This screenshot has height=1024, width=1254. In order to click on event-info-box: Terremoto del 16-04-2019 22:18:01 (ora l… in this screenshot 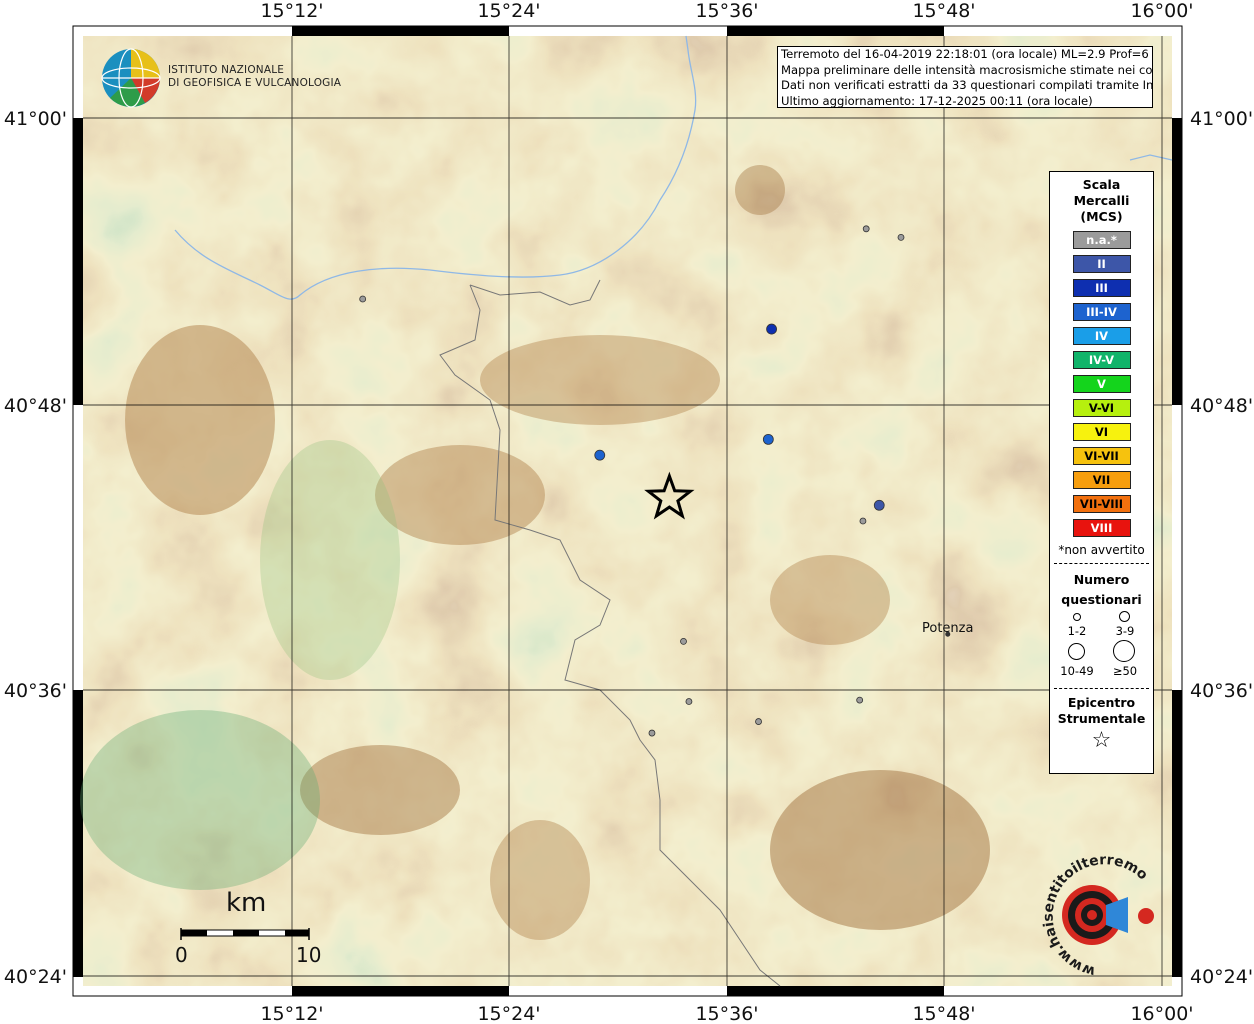, I will do `click(965, 77)`.